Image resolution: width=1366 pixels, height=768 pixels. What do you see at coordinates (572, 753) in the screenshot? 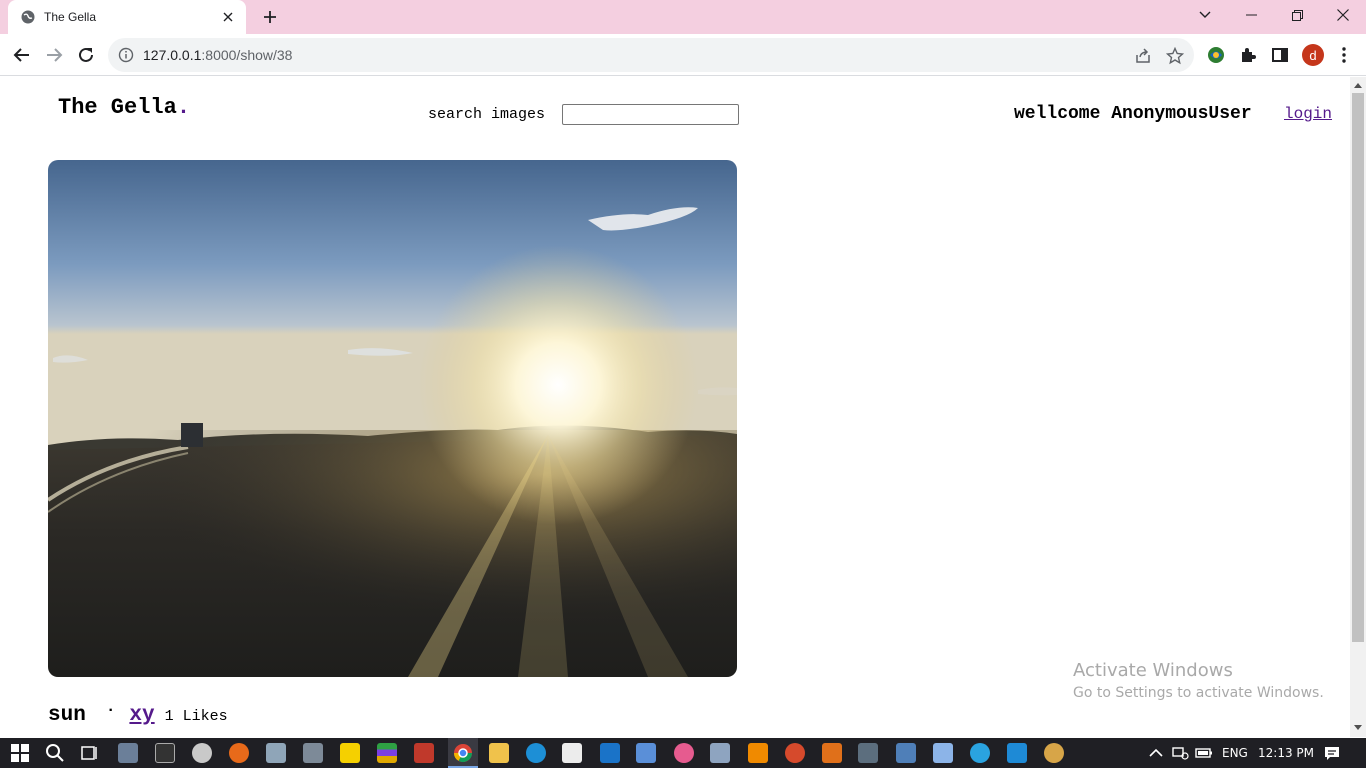
I see `store-app-icon` at bounding box center [572, 753].